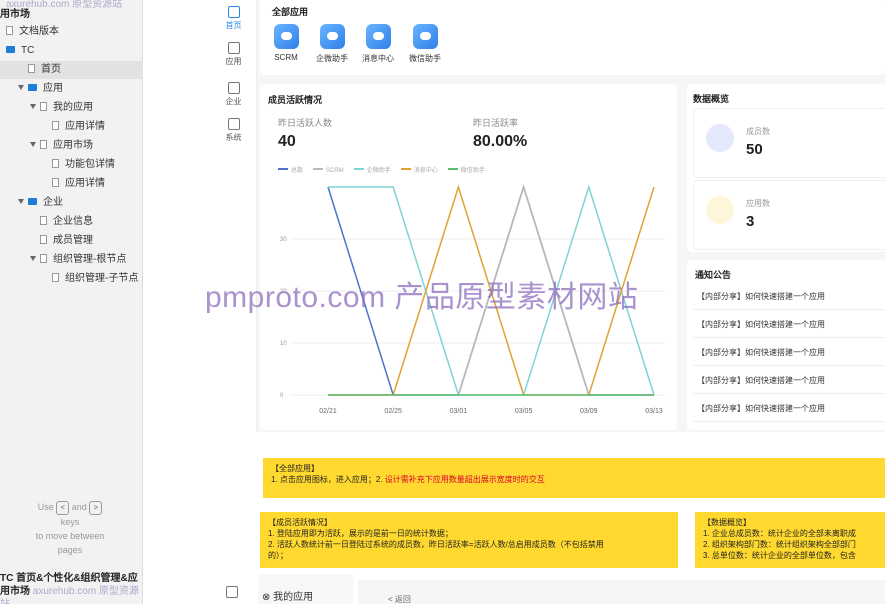  I want to click on app-scrm: SCRM, so click(286, 43).